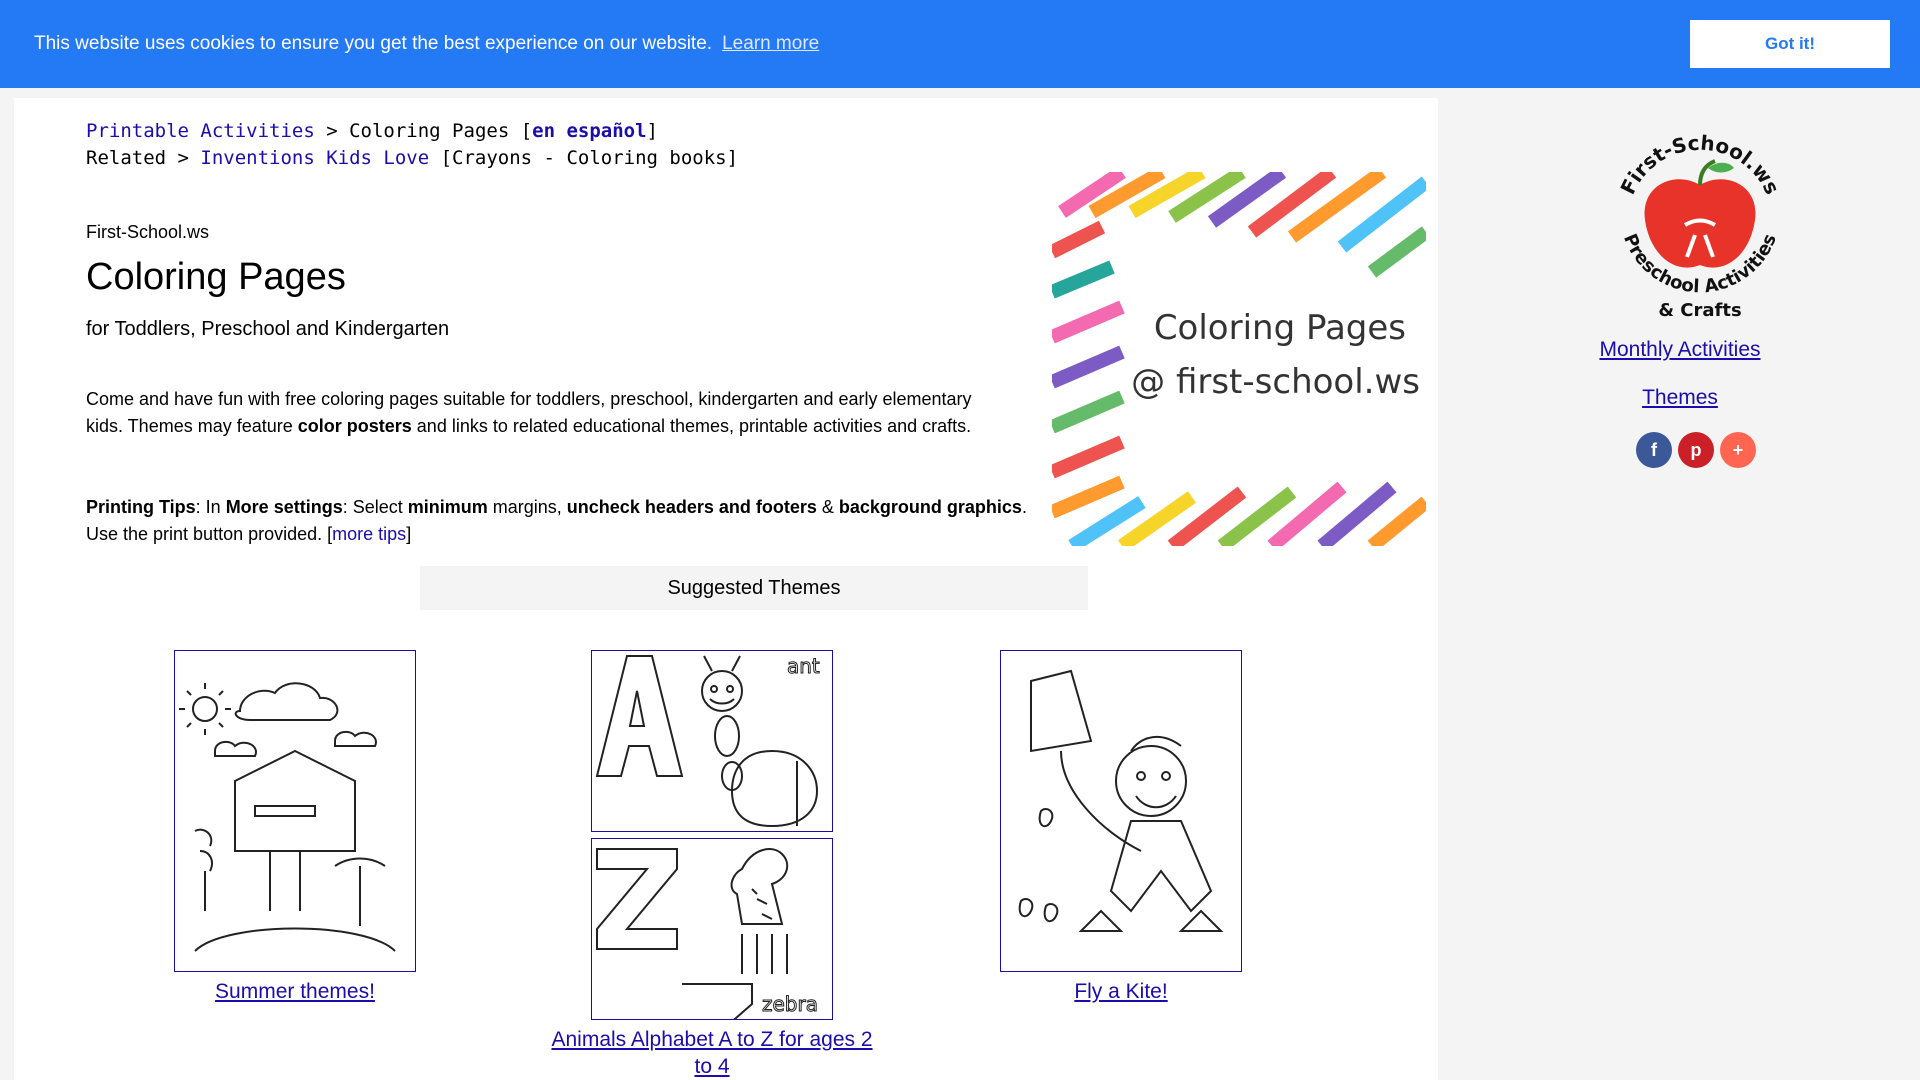 The height and width of the screenshot is (1080, 1920). Describe the element at coordinates (148, 232) in the screenshot. I see `site-name: First-School.ws` at that location.